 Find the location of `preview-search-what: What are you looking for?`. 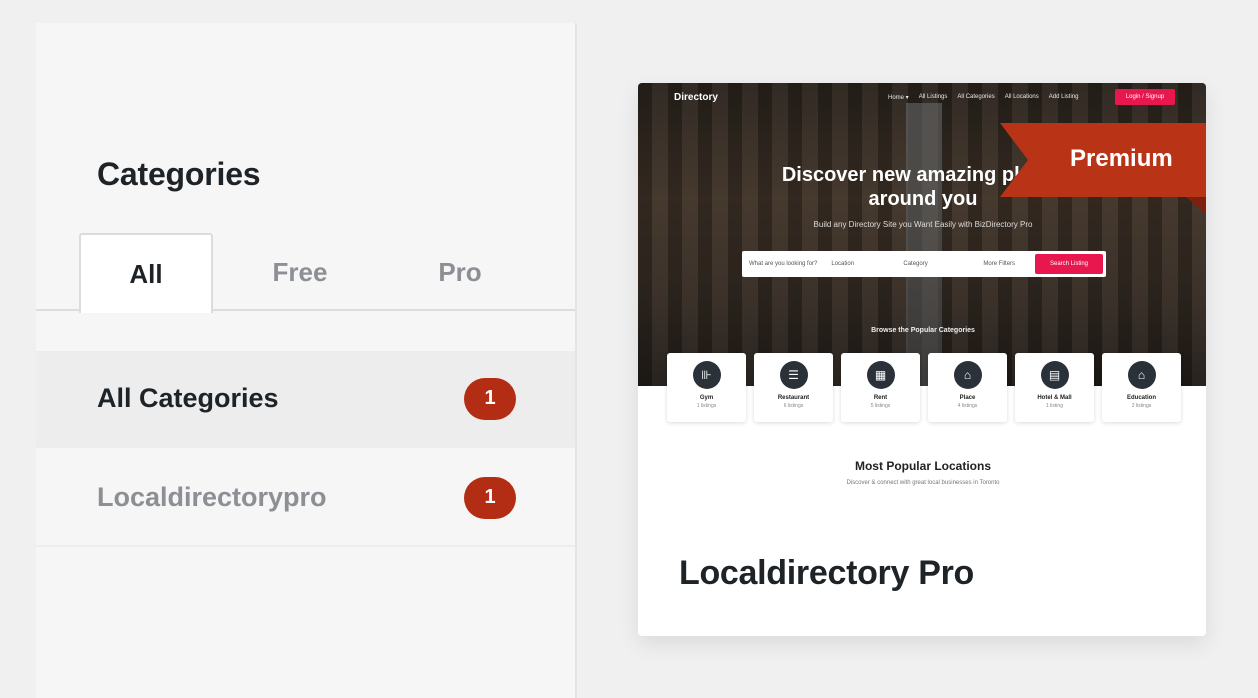

preview-search-what: What are you looking for? is located at coordinates (783, 264).